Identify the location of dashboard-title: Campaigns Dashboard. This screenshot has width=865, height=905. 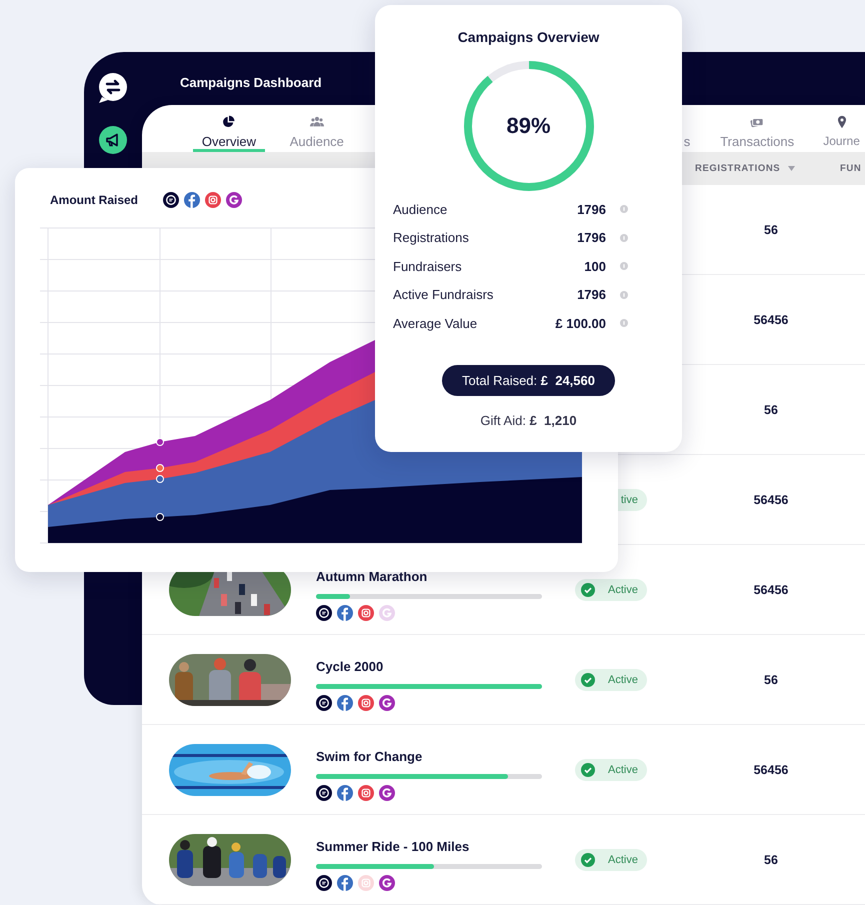
(250, 82).